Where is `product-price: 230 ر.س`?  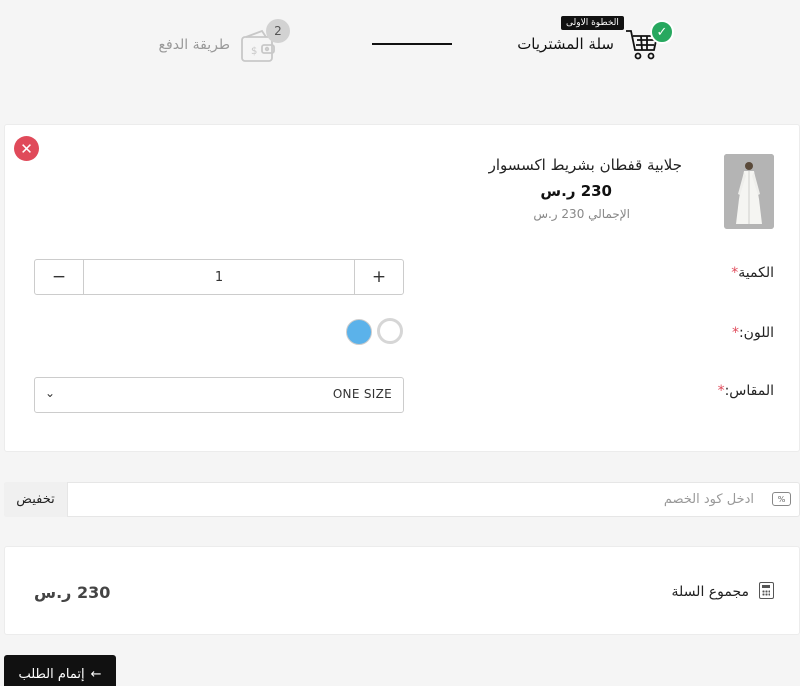
product-price: 230 ر.س is located at coordinates (576, 191).